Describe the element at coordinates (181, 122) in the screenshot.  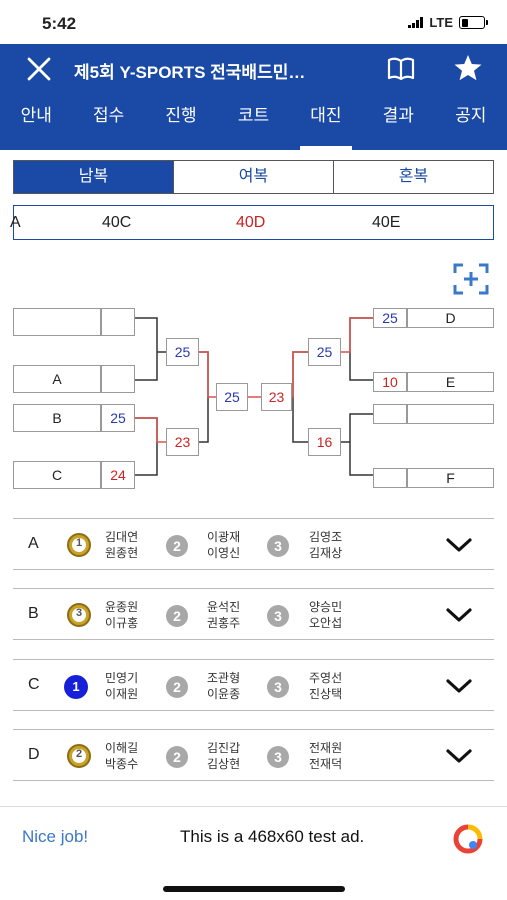
I see `tab-progress: 진행` at that location.